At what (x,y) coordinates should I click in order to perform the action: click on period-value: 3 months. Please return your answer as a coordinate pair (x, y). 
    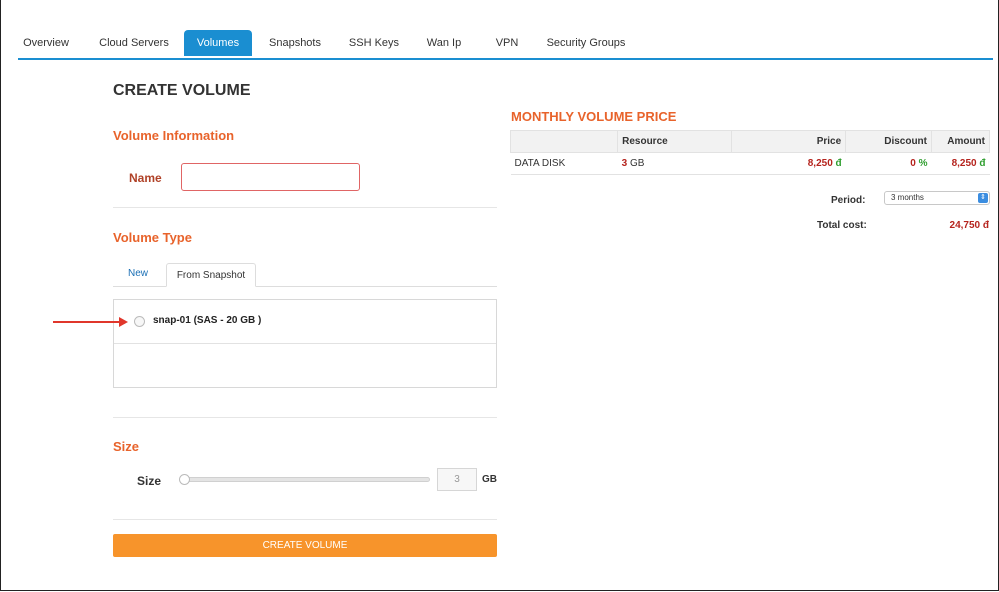
    Looking at the image, I should click on (907, 197).